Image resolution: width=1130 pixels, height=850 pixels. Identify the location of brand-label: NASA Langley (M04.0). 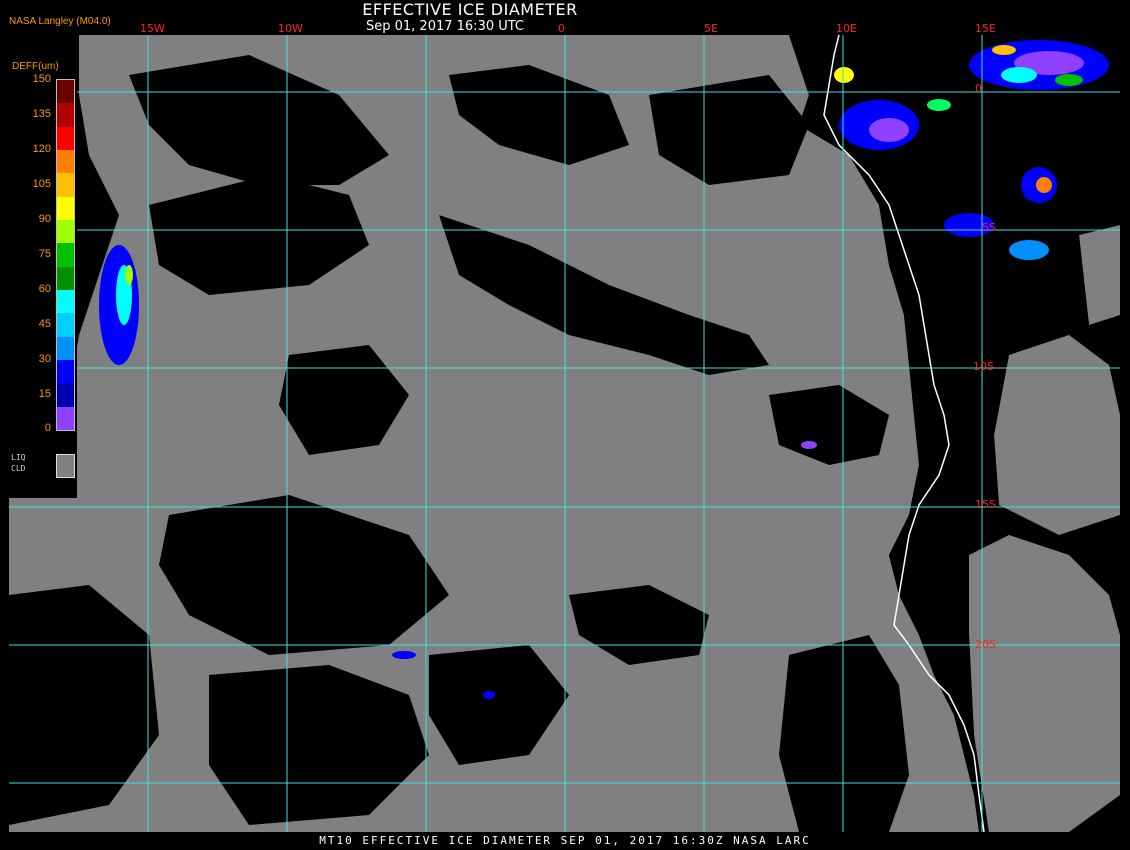
(60, 21).